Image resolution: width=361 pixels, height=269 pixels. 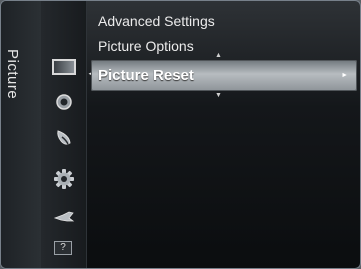 I want to click on menu-icon-bar: ?, so click(x=64, y=134).